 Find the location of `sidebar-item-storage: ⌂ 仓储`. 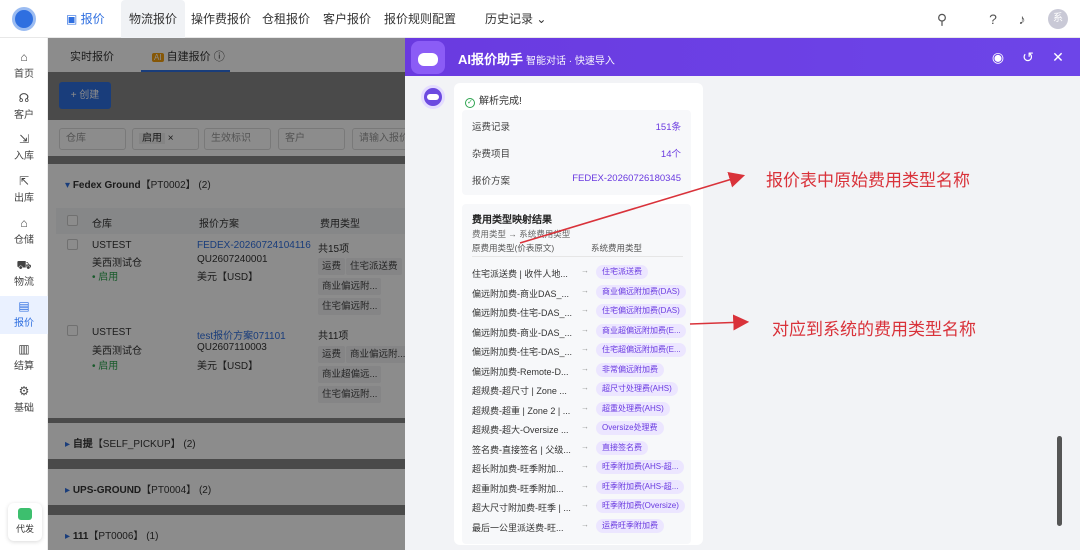

sidebar-item-storage: ⌂ 仓储 is located at coordinates (24, 231).